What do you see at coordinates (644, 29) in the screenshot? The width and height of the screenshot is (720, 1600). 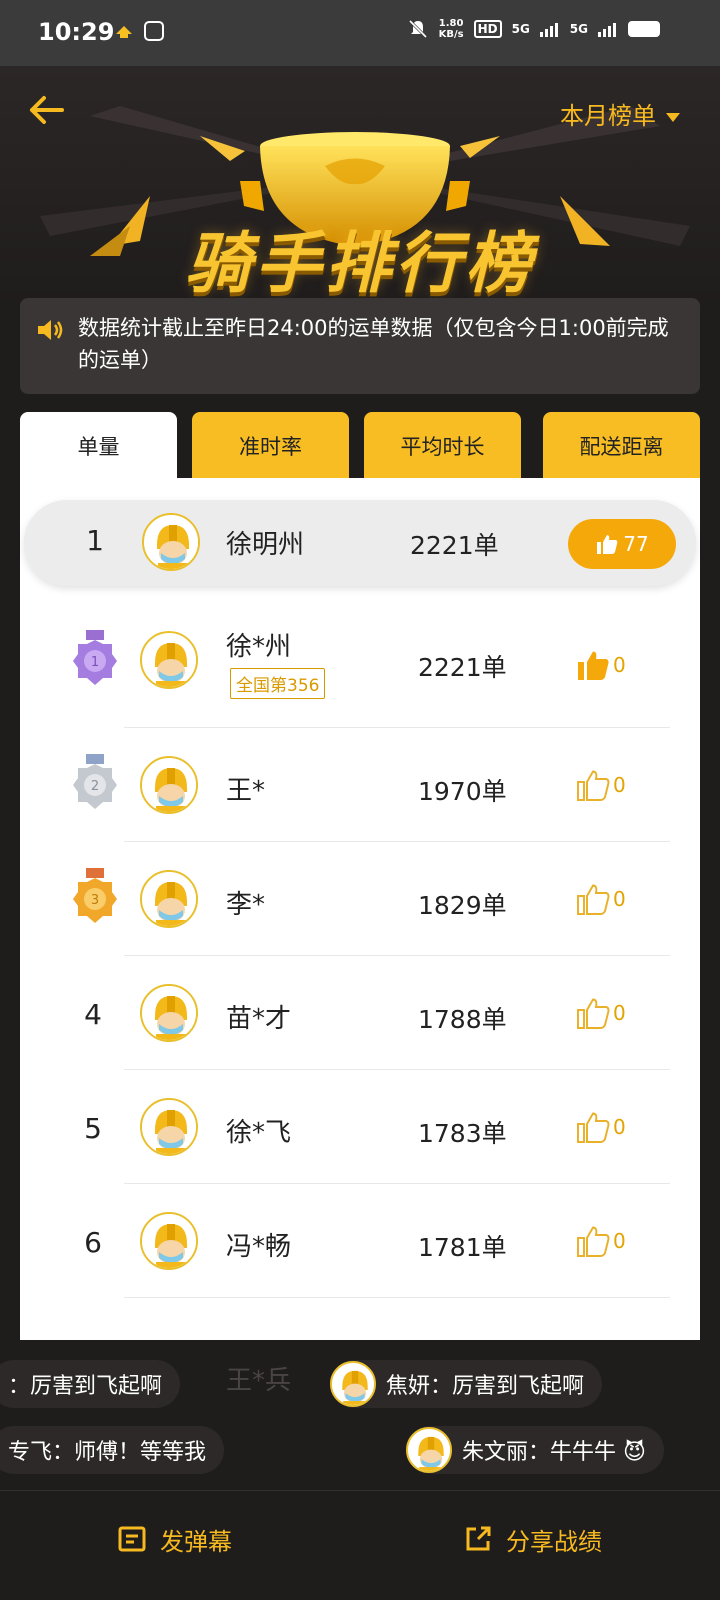 I see `battery-icon` at bounding box center [644, 29].